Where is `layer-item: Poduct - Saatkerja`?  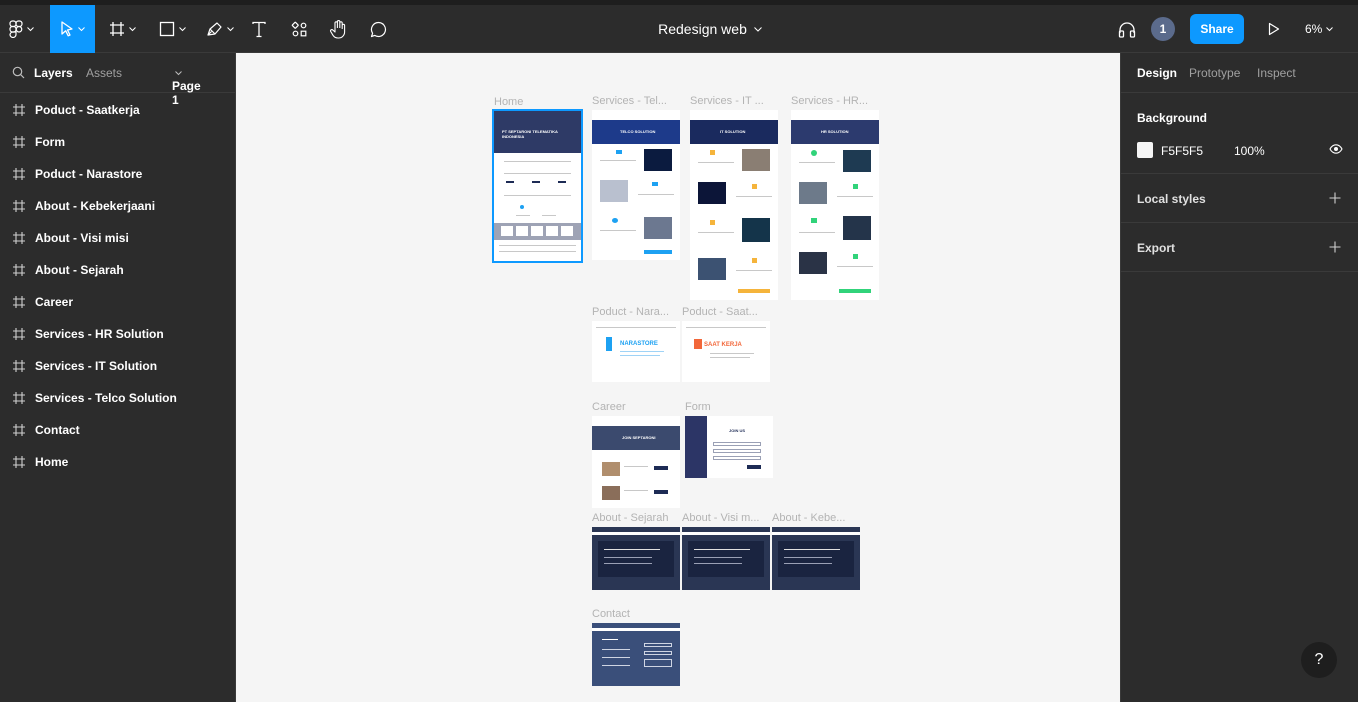 layer-item: Poduct - Saatkerja is located at coordinates (118, 110).